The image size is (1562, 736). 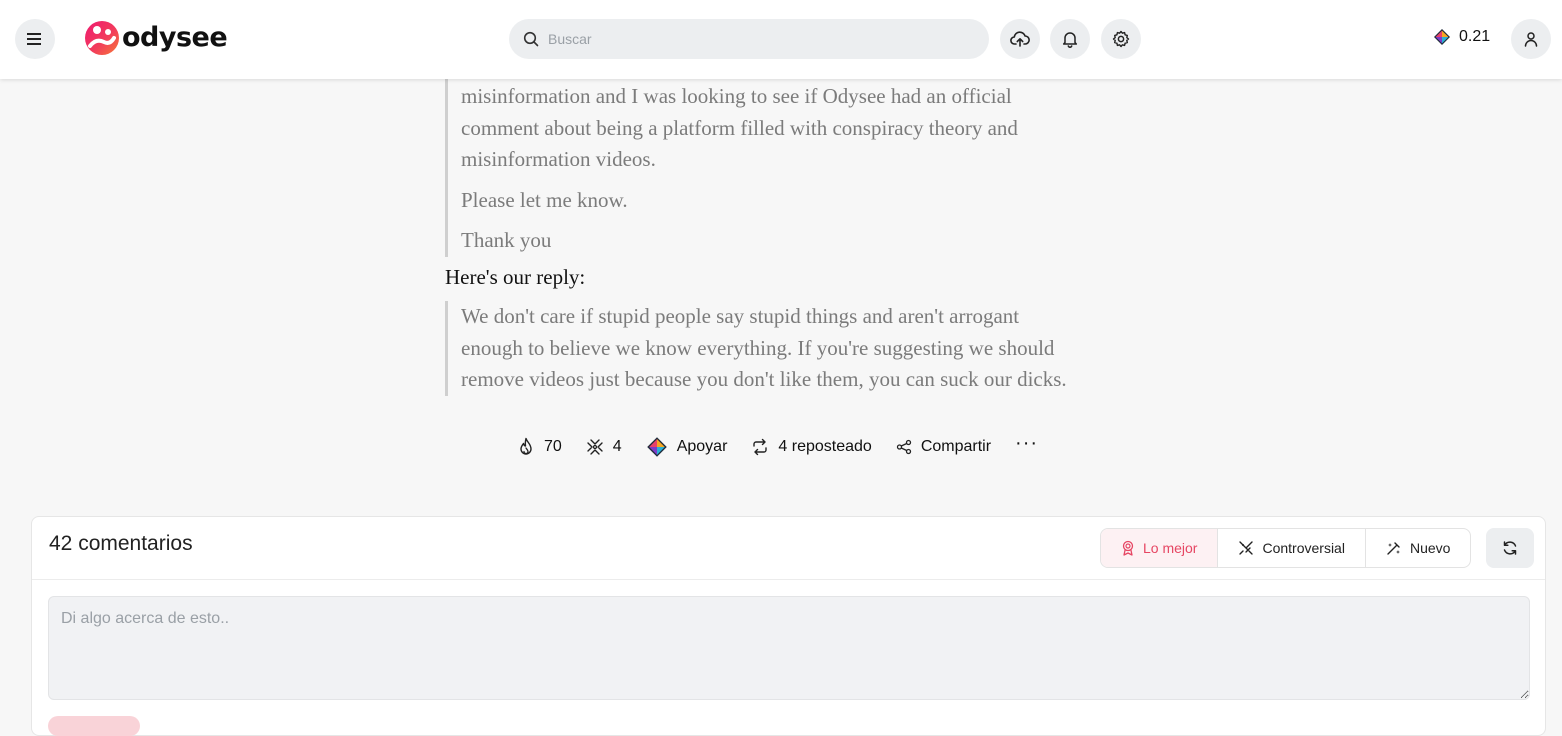 I want to click on sort-new-label: Nuevo, so click(x=1430, y=548).